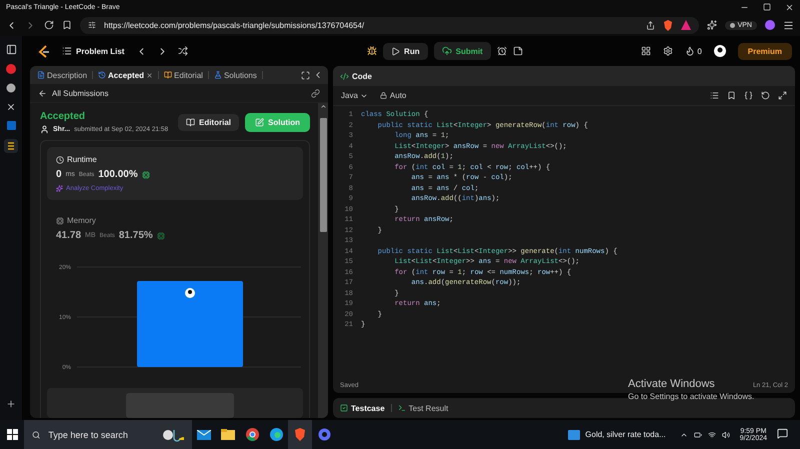  Describe the element at coordinates (650, 25) in the screenshot. I see `share-icon` at that location.